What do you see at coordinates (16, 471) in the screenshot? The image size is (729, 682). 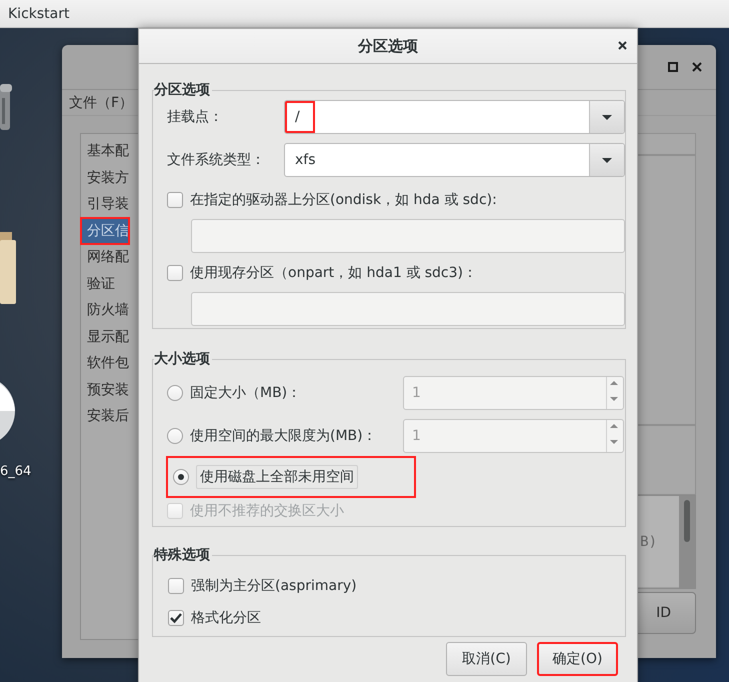 I see `icon-label: 6_64` at bounding box center [16, 471].